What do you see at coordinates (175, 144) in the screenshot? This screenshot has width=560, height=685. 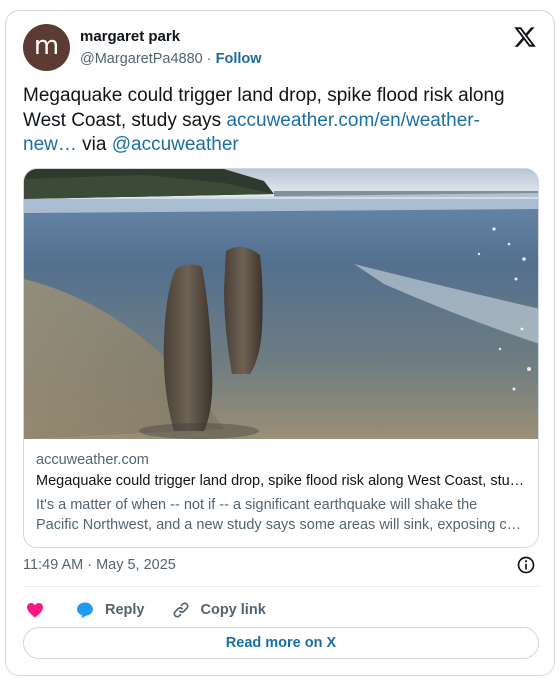 I see `mention-link: @accuweather` at bounding box center [175, 144].